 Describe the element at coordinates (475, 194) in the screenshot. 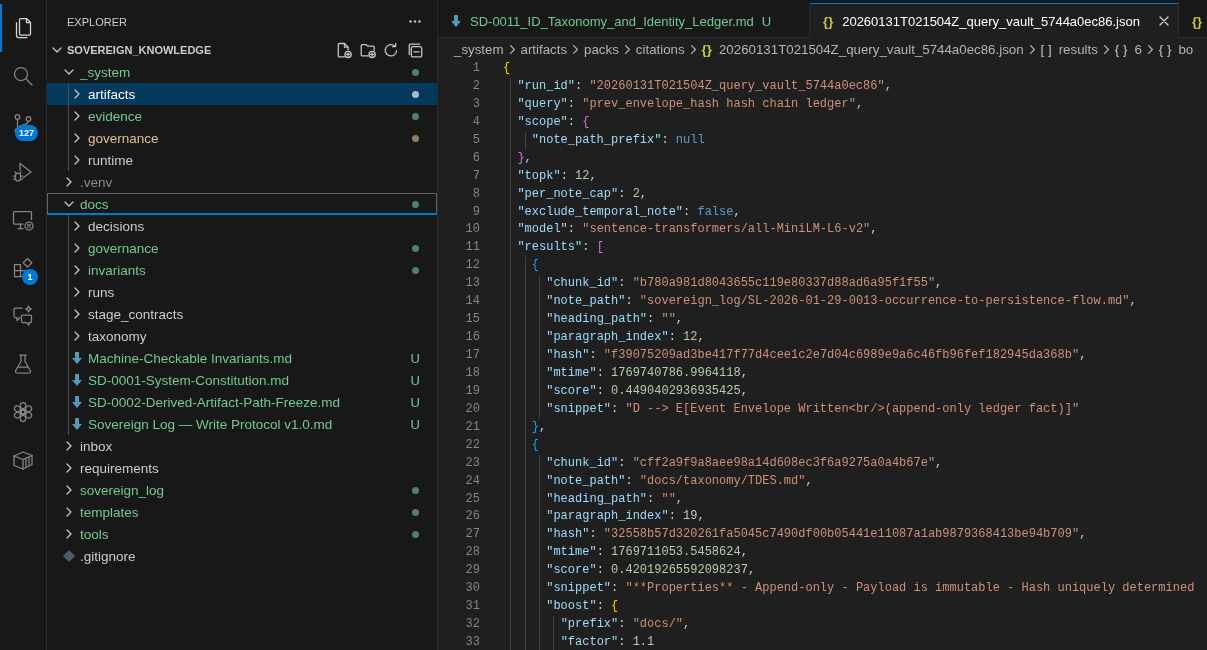

I see `line-number: 8` at that location.